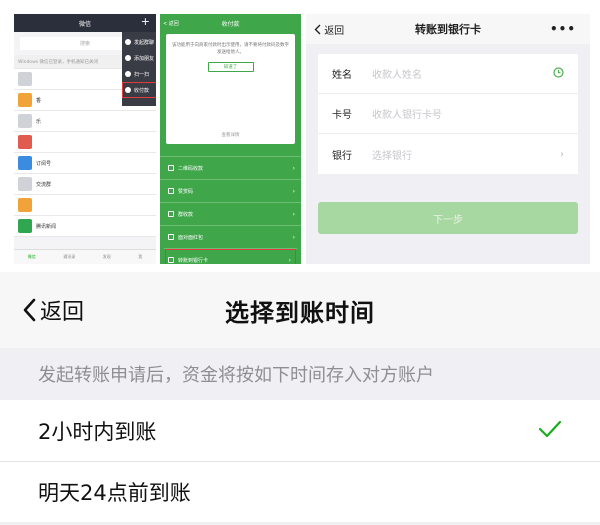 The height and width of the screenshot is (525, 600). Describe the element at coordinates (563, 29) in the screenshot. I see `more-icon: •••` at that location.